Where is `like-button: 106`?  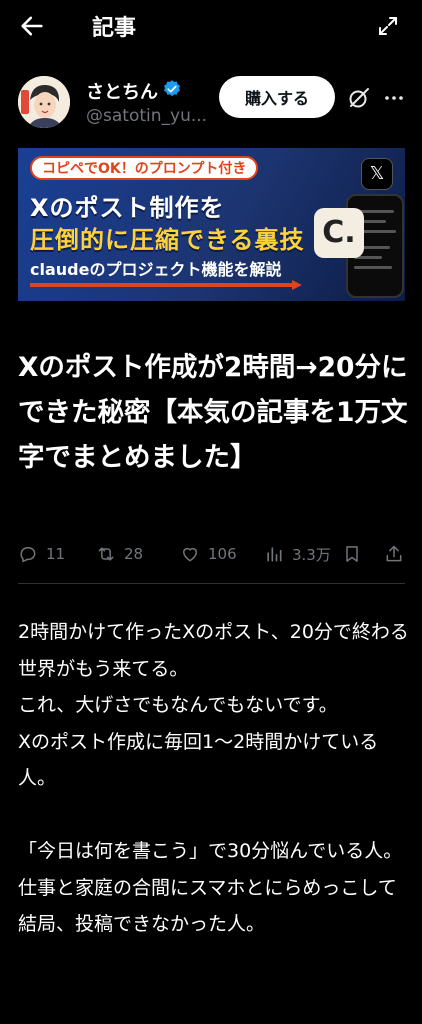
like-button: 106 is located at coordinates (208, 554).